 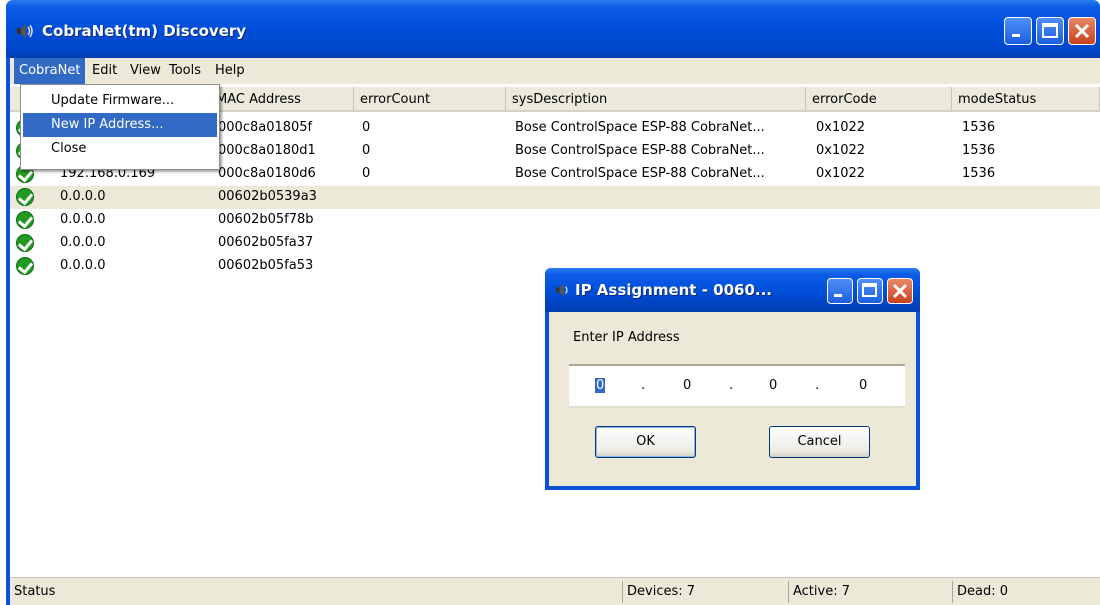 What do you see at coordinates (104, 71) in the screenshot?
I see `menu-edit: Edit` at bounding box center [104, 71].